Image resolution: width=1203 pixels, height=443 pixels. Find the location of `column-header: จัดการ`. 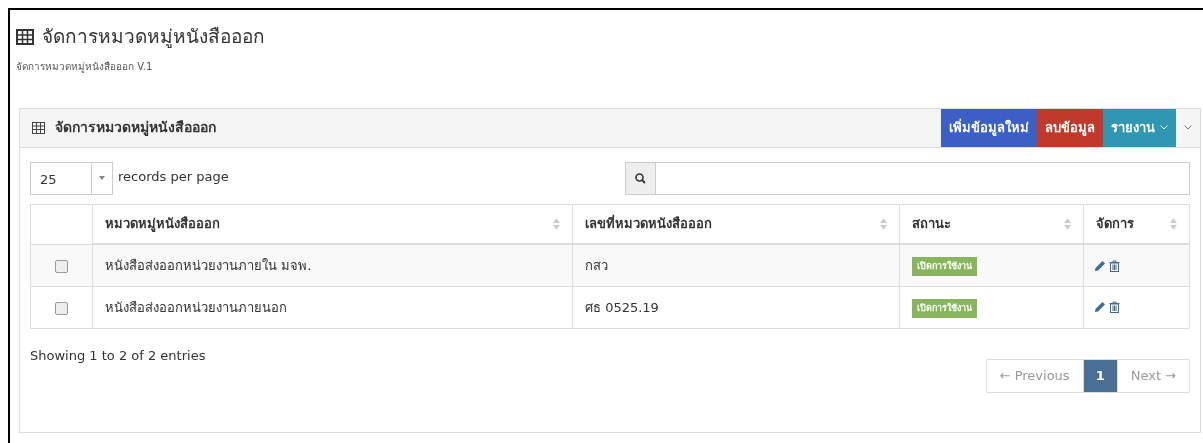

column-header: จัดการ is located at coordinates (1115, 224).